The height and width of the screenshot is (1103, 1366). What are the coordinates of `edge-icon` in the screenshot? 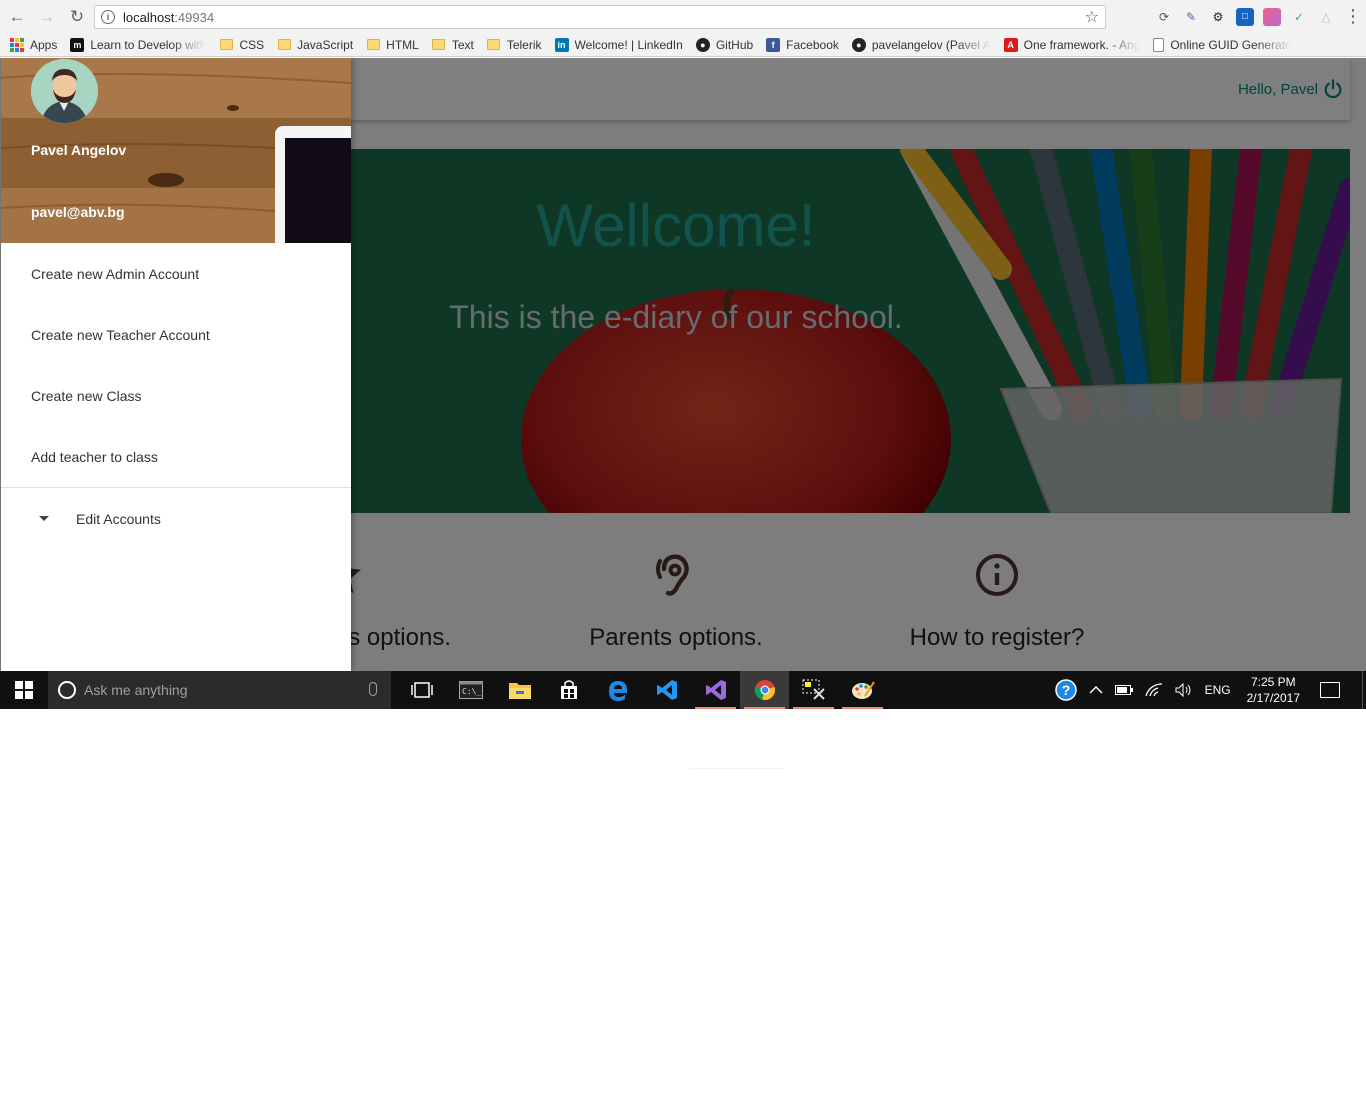 It's located at (617, 691).